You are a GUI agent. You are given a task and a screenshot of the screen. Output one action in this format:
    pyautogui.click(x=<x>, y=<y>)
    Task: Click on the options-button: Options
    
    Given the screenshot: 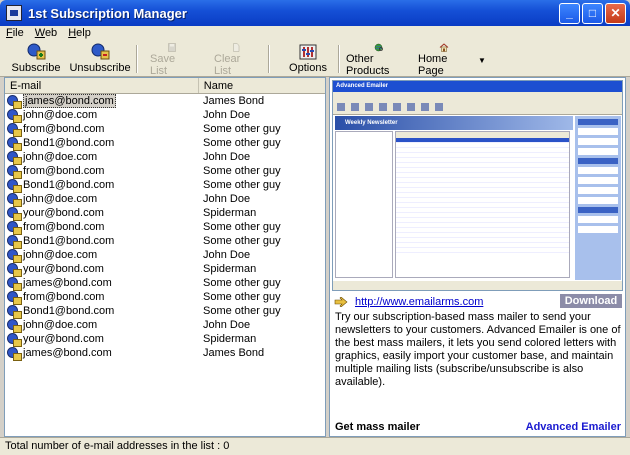 What is the action you would take?
    pyautogui.click(x=308, y=59)
    